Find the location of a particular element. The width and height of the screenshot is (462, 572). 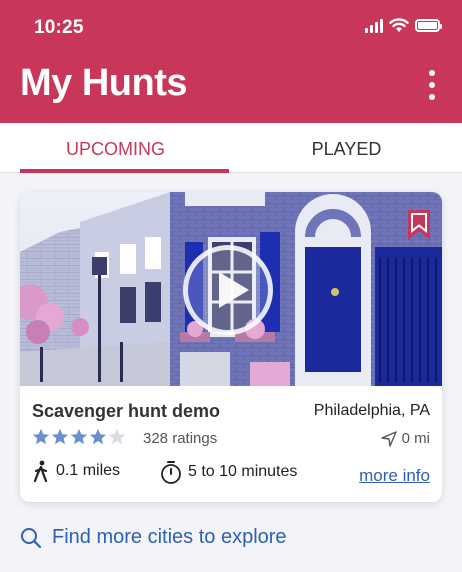

stopwatch-icon is located at coordinates (171, 472).